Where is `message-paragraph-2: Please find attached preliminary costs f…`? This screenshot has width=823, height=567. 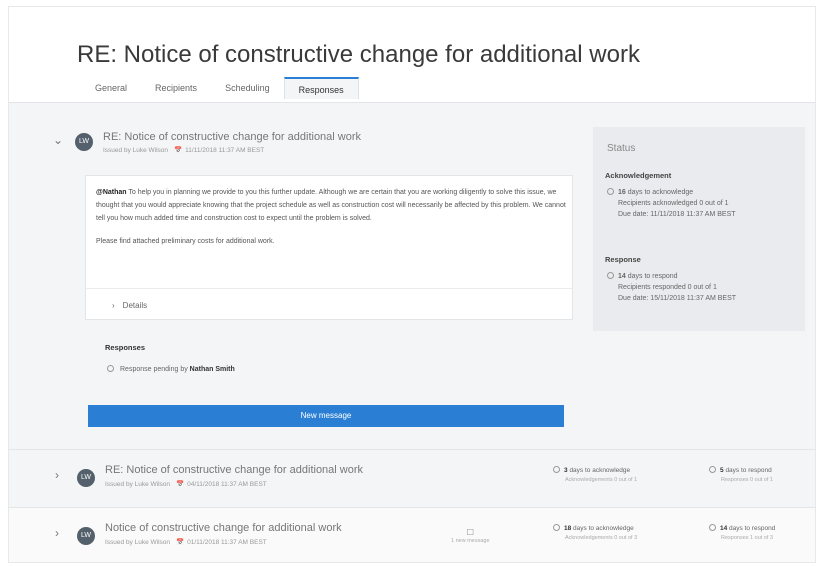
message-paragraph-2: Please find attached preliminary costs f… is located at coordinates (185, 241).